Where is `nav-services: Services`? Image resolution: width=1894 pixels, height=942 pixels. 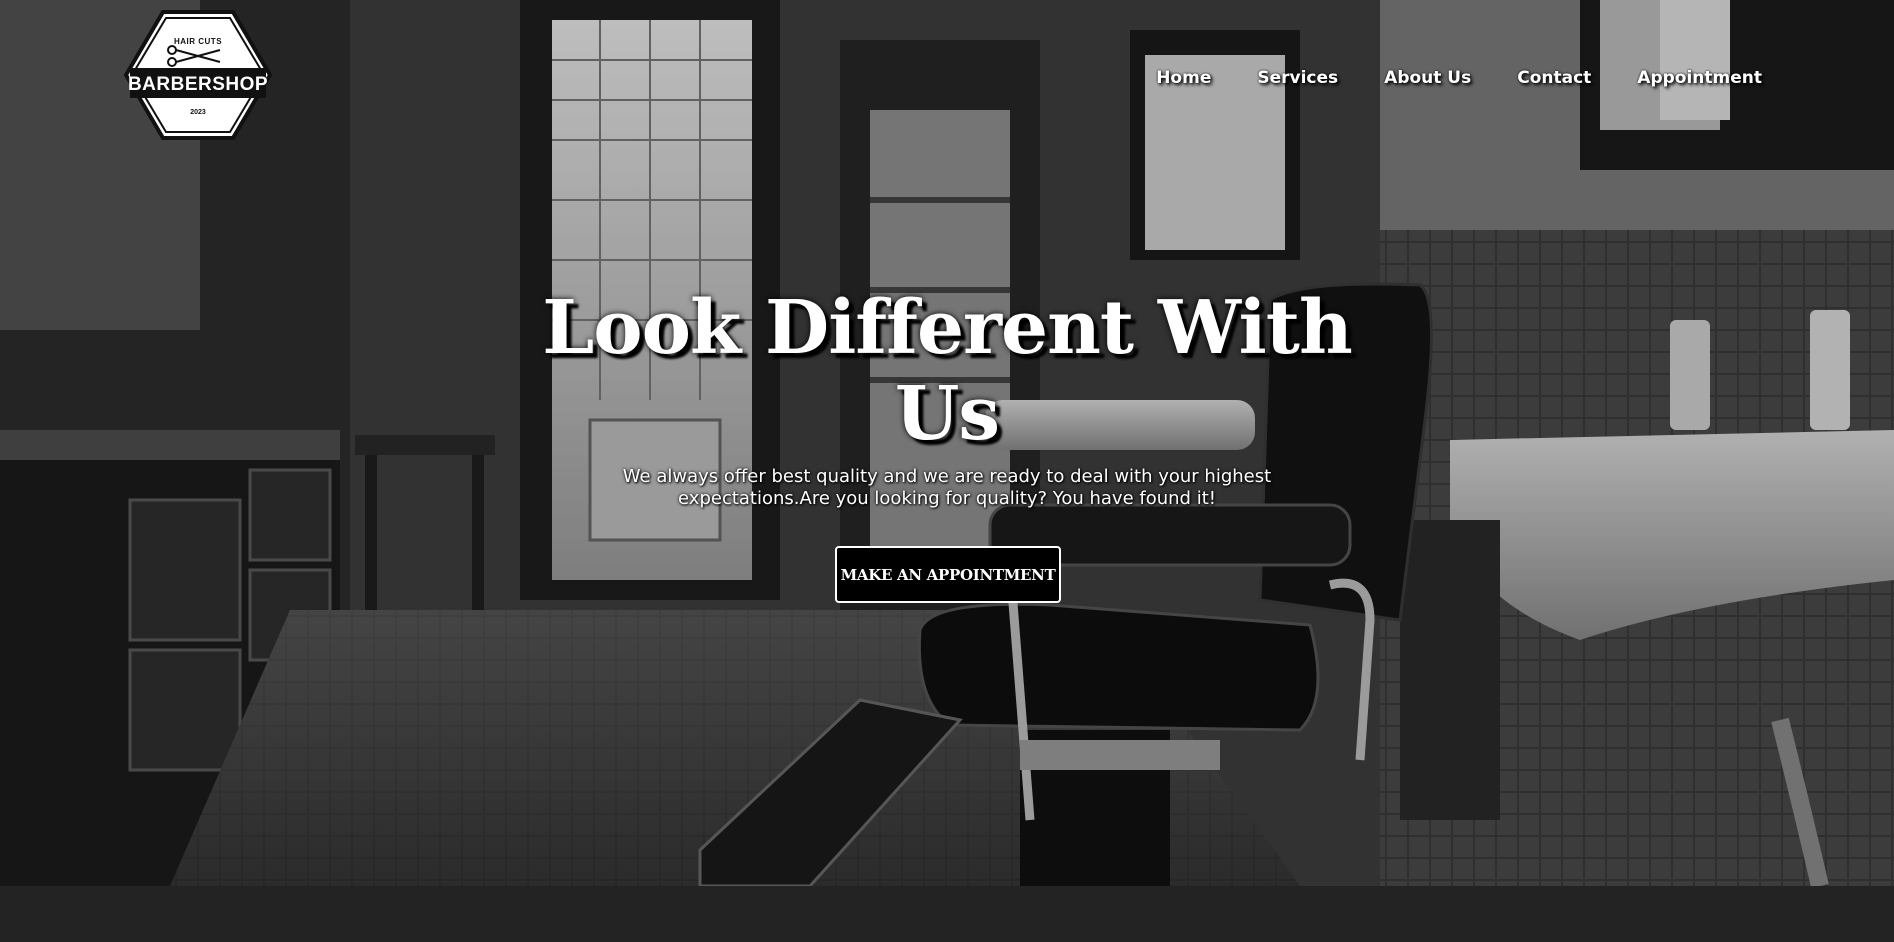
nav-services: Services is located at coordinates (1297, 78).